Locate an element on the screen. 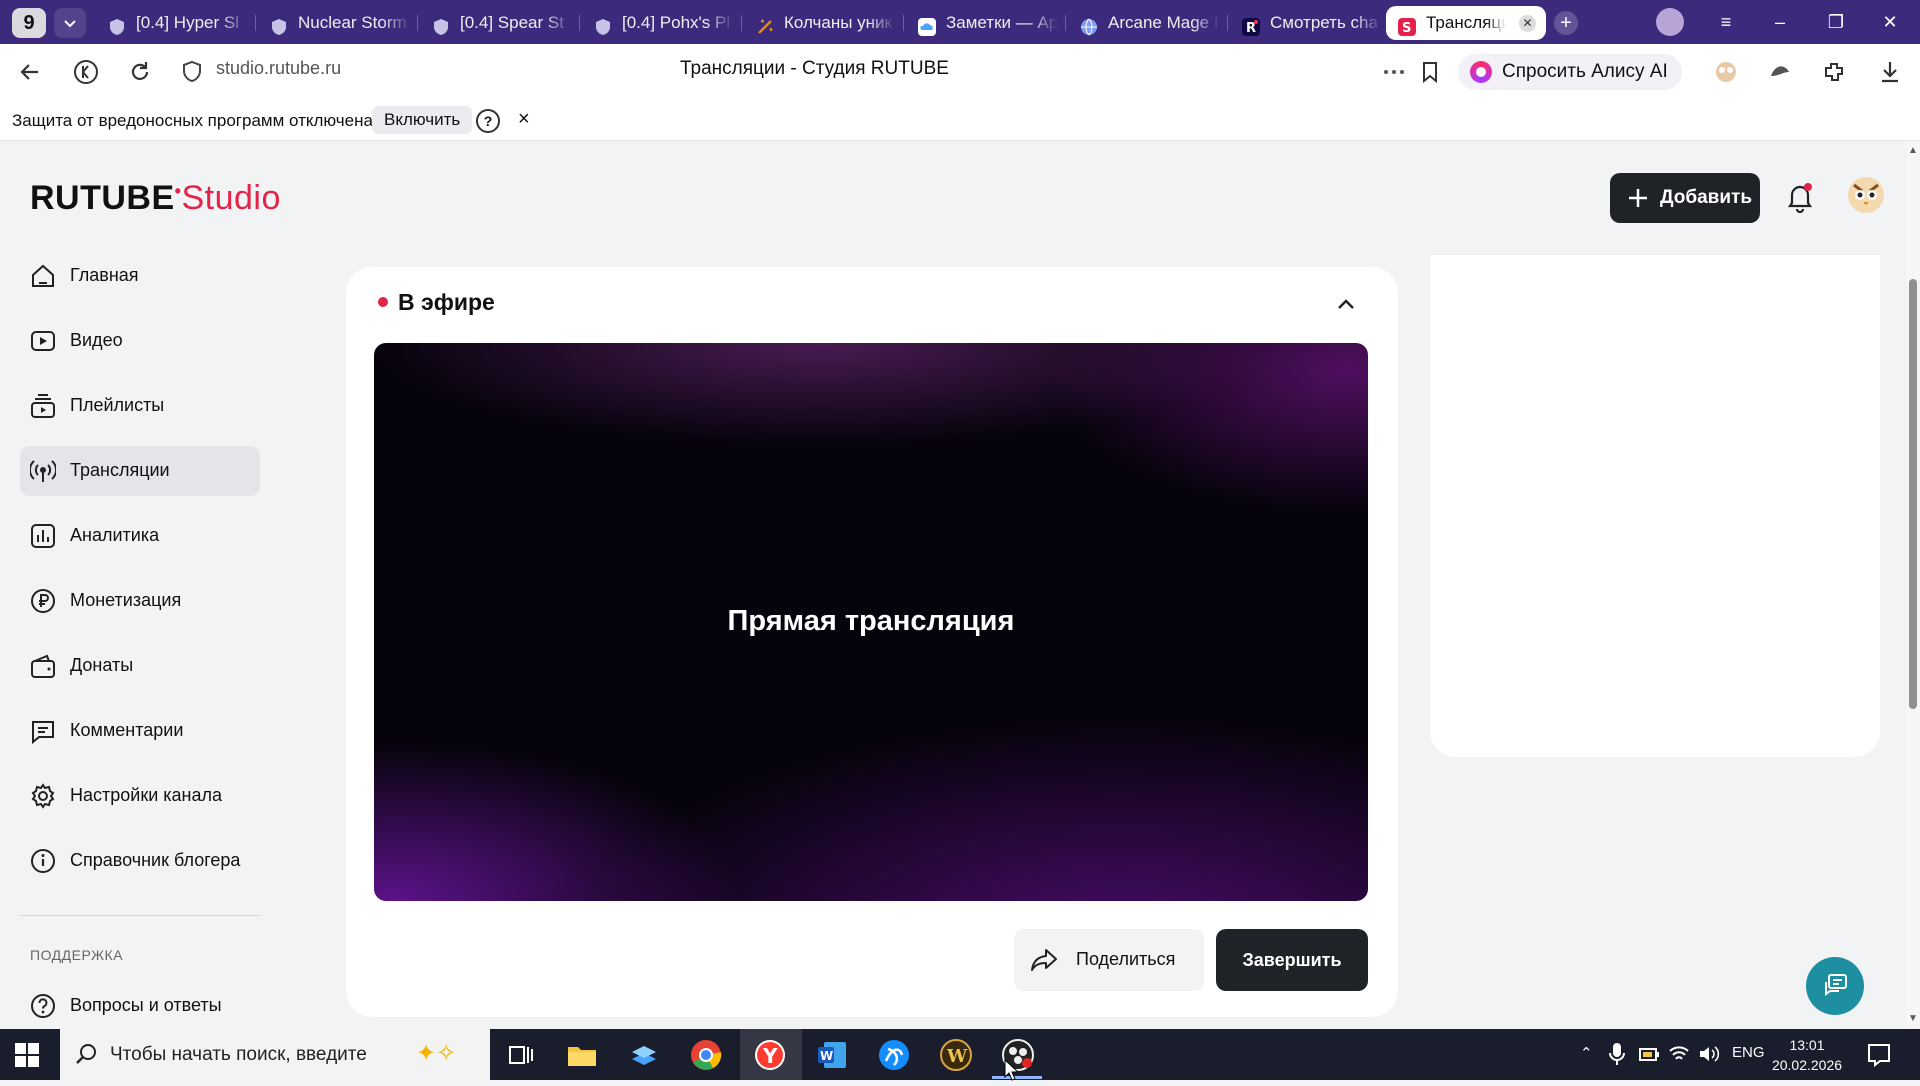 Image resolution: width=1920 pixels, height=1086 pixels. sidebar-item-playlists: Плейлисты is located at coordinates (140, 406).